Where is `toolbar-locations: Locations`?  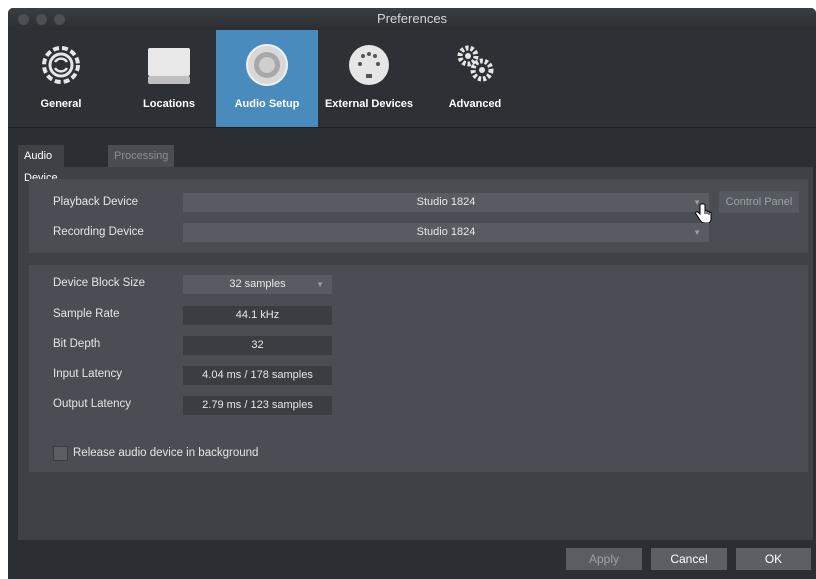 toolbar-locations: Locations is located at coordinates (169, 78).